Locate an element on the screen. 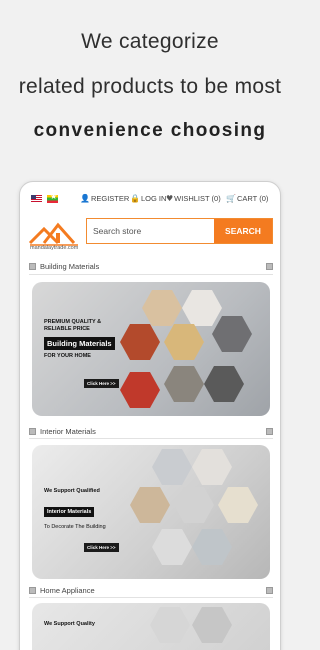 Image resolution: width=320 pixels, height=650 pixels. mixer-image is located at coordinates (212, 467).